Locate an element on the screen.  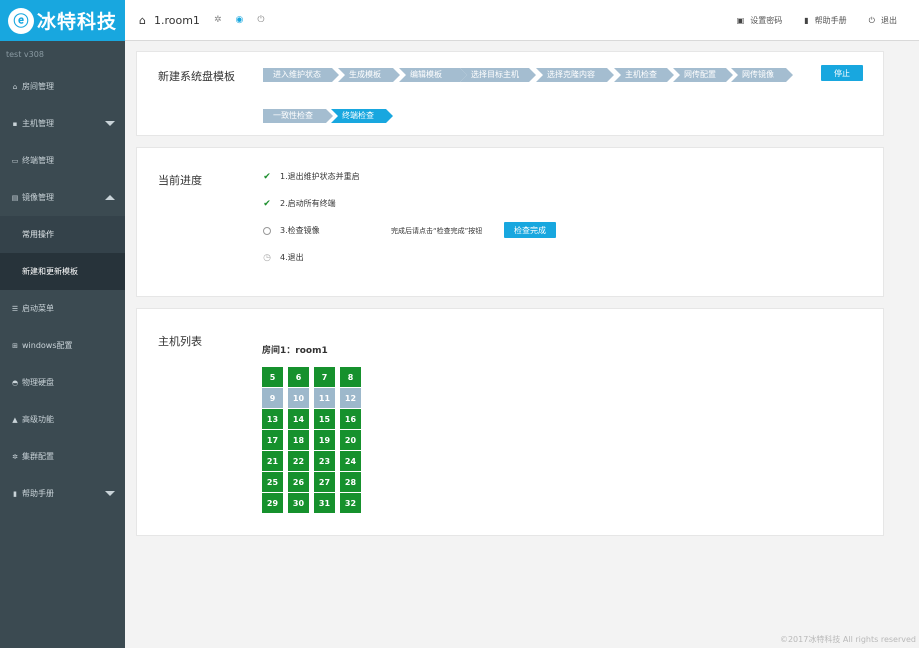
sidebar-item-images: ▤ 镜像管理 is located at coordinates (62, 197).